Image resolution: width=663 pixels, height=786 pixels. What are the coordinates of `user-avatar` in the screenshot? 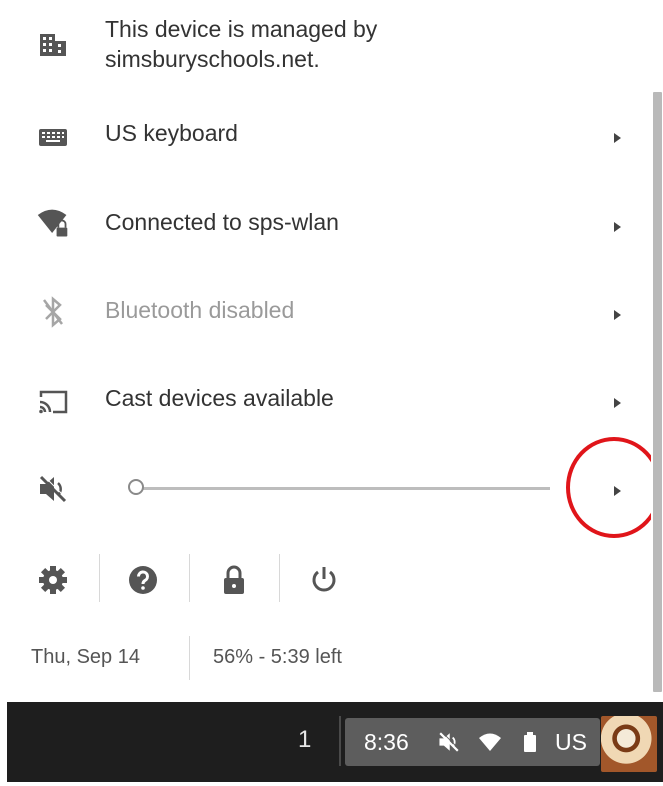 It's located at (629, 744).